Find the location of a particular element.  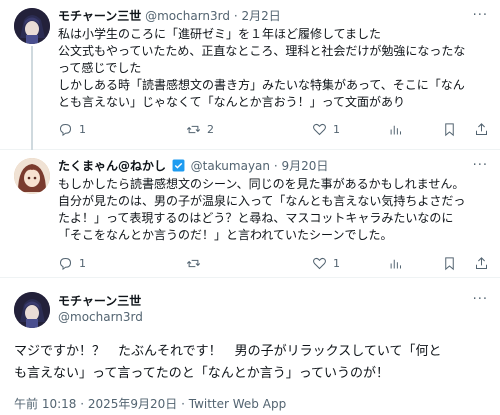

text-line: もしかしたら読書感想文のシーン、同じのを見た事があるかもしれません。 is located at coordinates (261, 184).